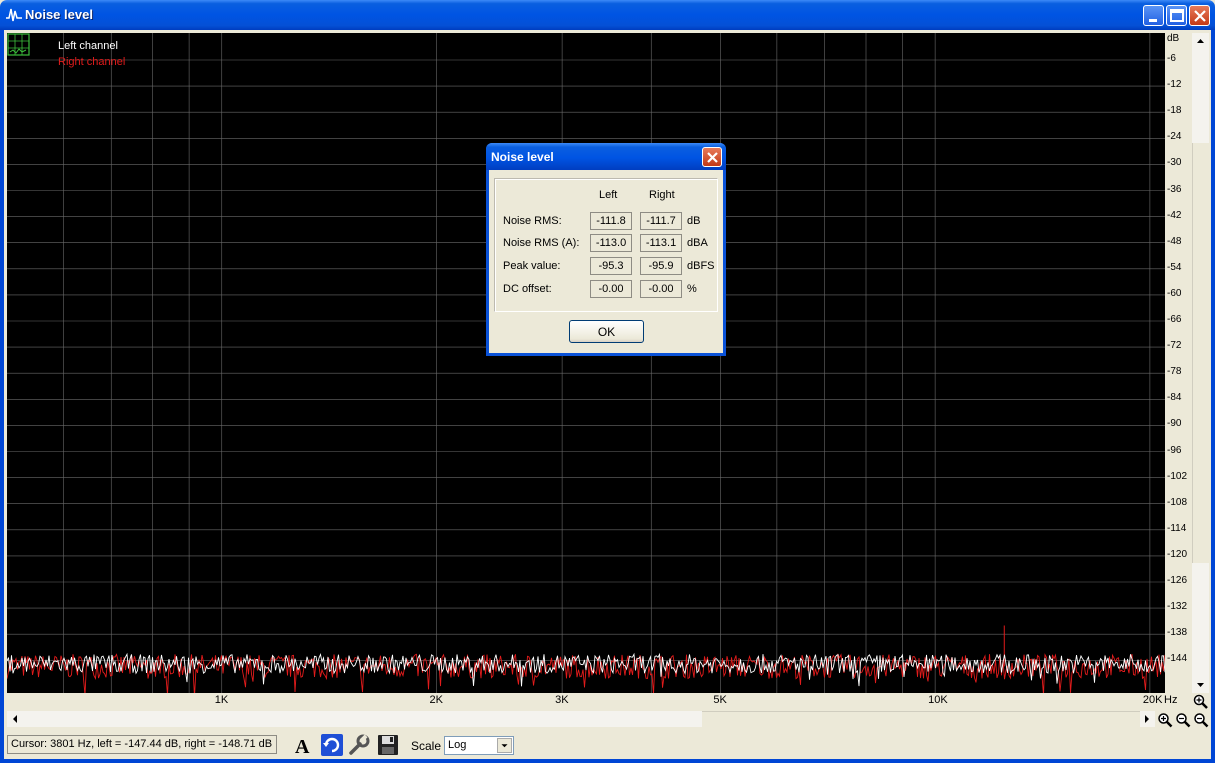  I want to click on y-tick-label: -42, so click(1174, 215).